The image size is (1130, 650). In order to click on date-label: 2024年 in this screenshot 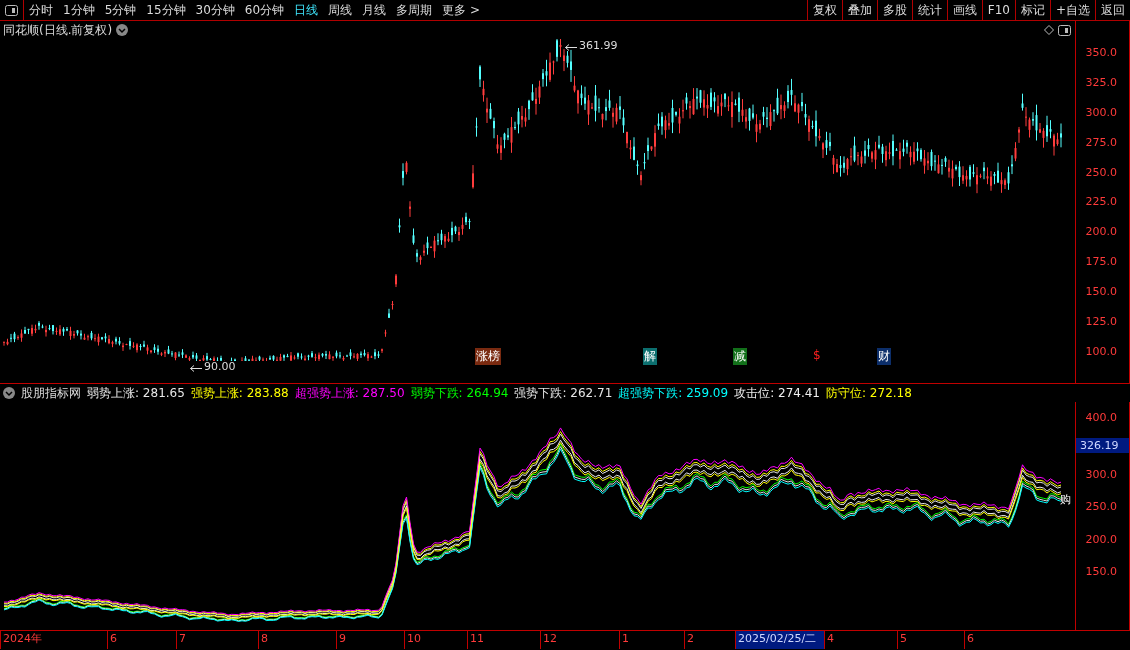, I will do `click(53, 640)`.